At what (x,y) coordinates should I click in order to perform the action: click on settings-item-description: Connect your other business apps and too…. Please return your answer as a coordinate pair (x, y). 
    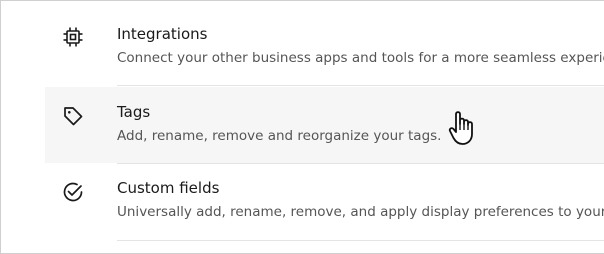
    Looking at the image, I should click on (360, 58).